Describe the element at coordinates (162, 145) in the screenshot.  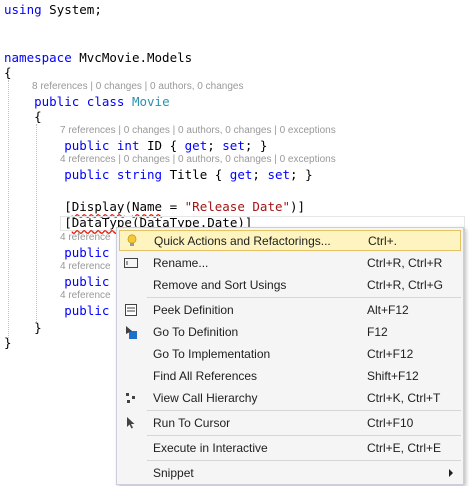
I see `code-text: ID {` at that location.